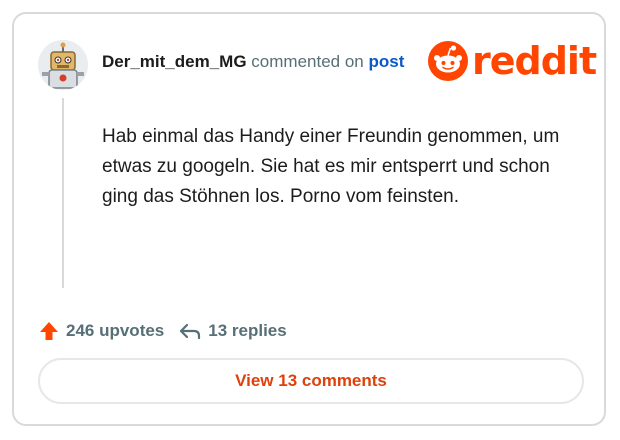  Describe the element at coordinates (63, 193) in the screenshot. I see `thread-line` at that location.